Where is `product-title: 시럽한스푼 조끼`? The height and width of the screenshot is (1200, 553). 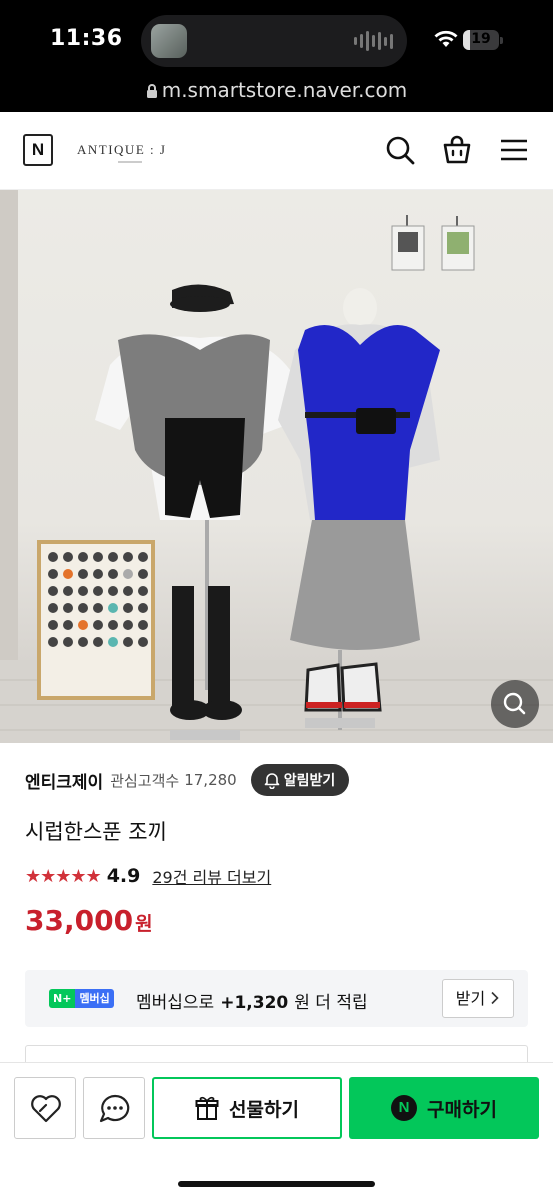 product-title: 시럽한스푼 조끼 is located at coordinates (96, 832).